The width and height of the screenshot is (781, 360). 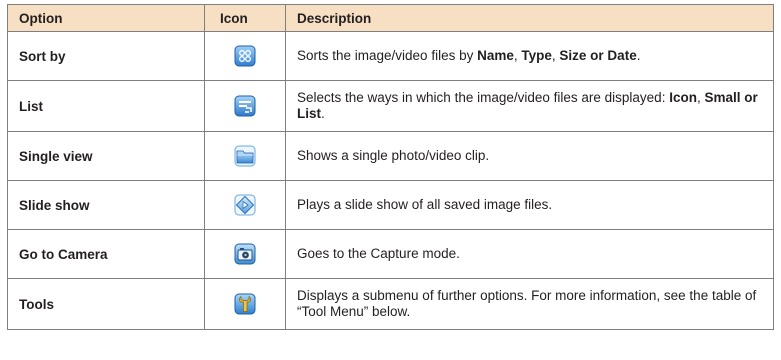 I want to click on single-view-icon, so click(x=245, y=156).